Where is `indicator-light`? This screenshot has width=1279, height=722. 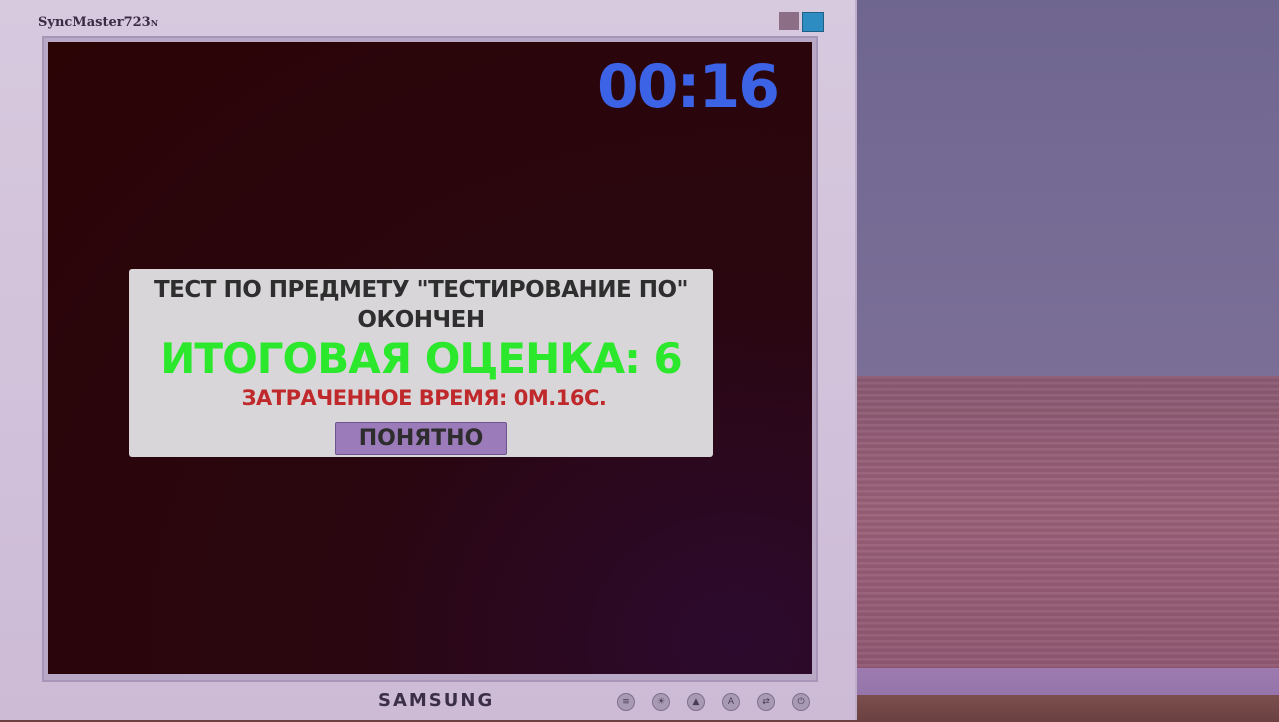 indicator-light is located at coordinates (789, 21).